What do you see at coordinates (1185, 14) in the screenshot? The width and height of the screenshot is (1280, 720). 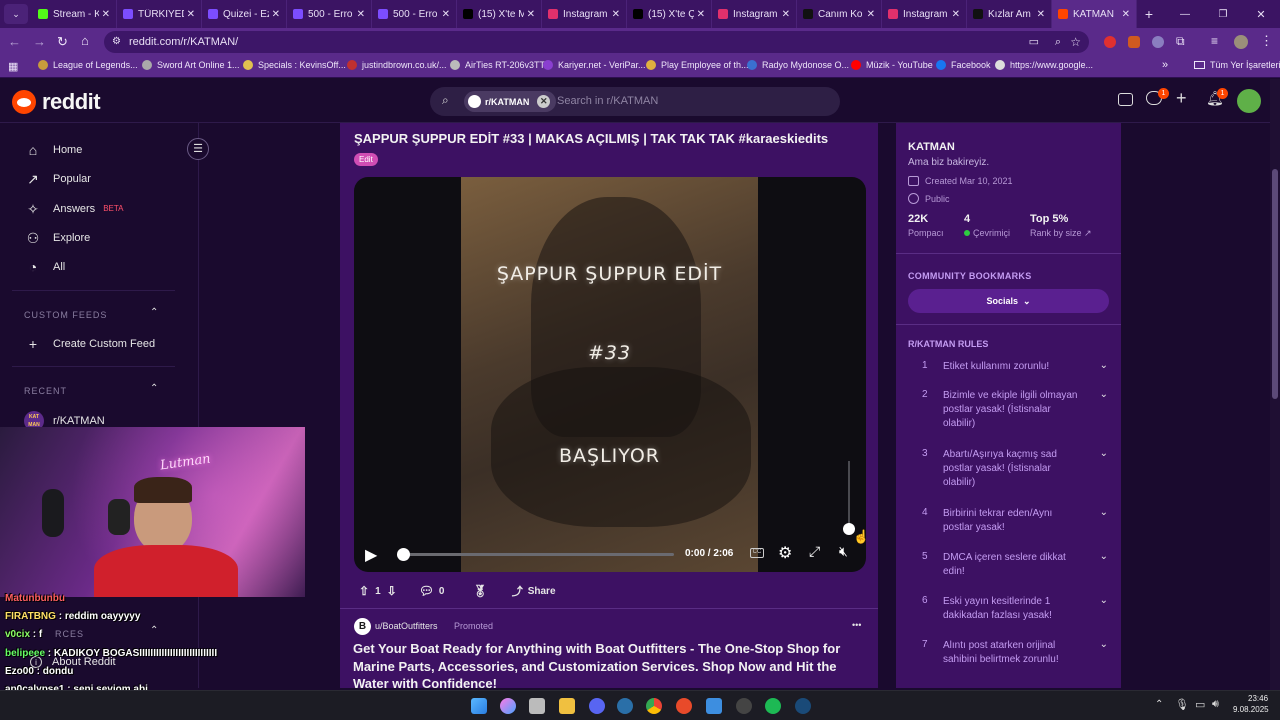 I see `minimize-button: —` at bounding box center [1185, 14].